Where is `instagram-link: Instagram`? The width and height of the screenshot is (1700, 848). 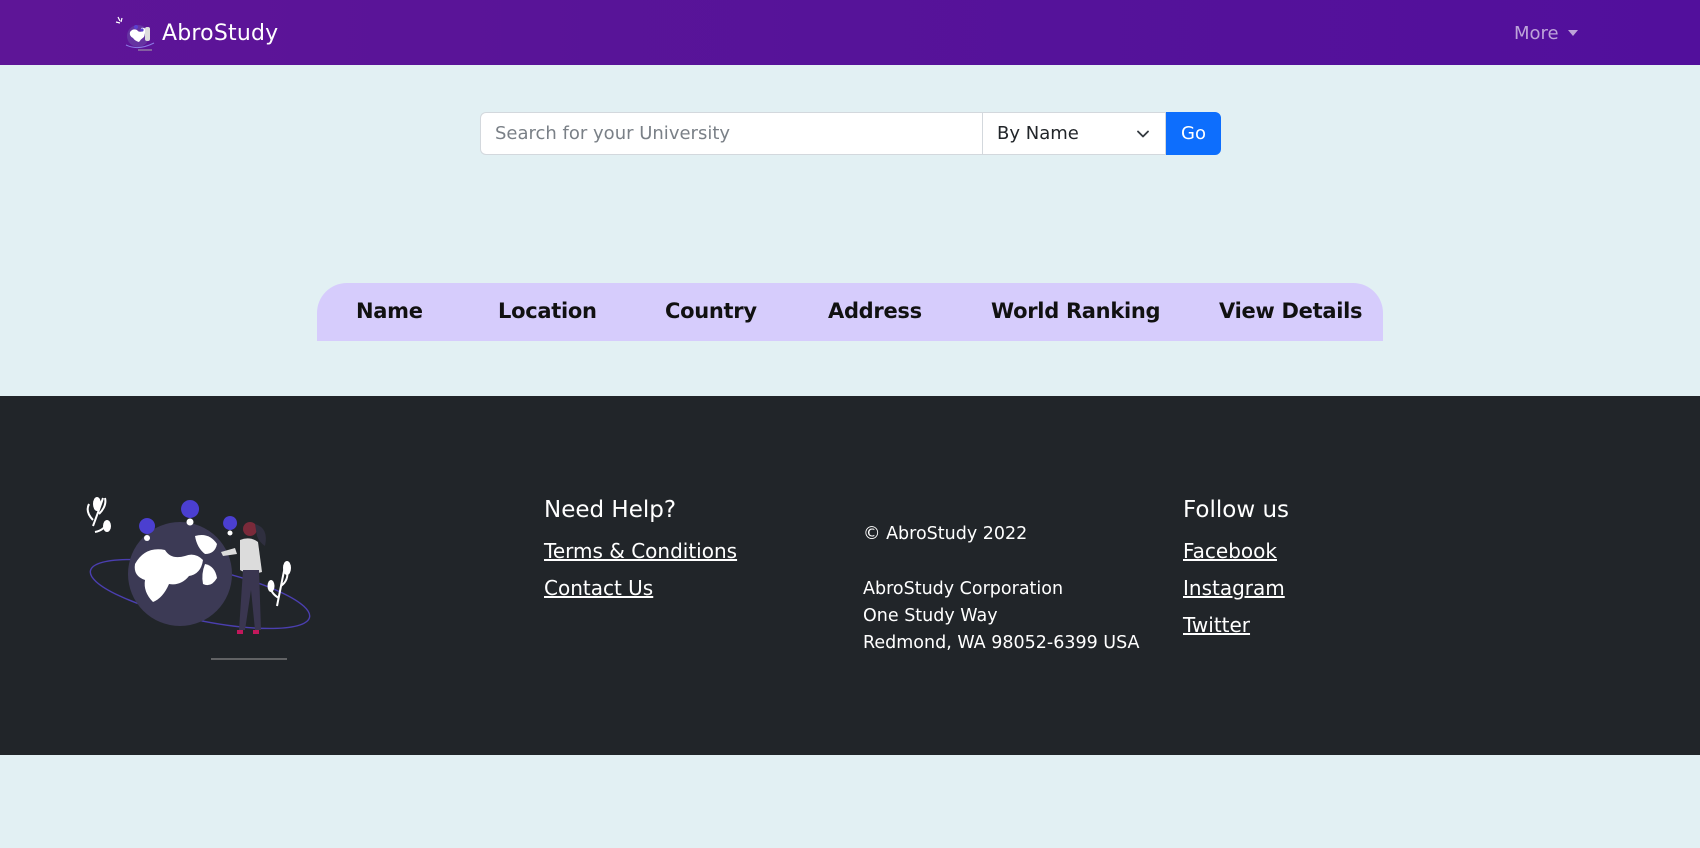 instagram-link: Instagram is located at coordinates (1234, 588).